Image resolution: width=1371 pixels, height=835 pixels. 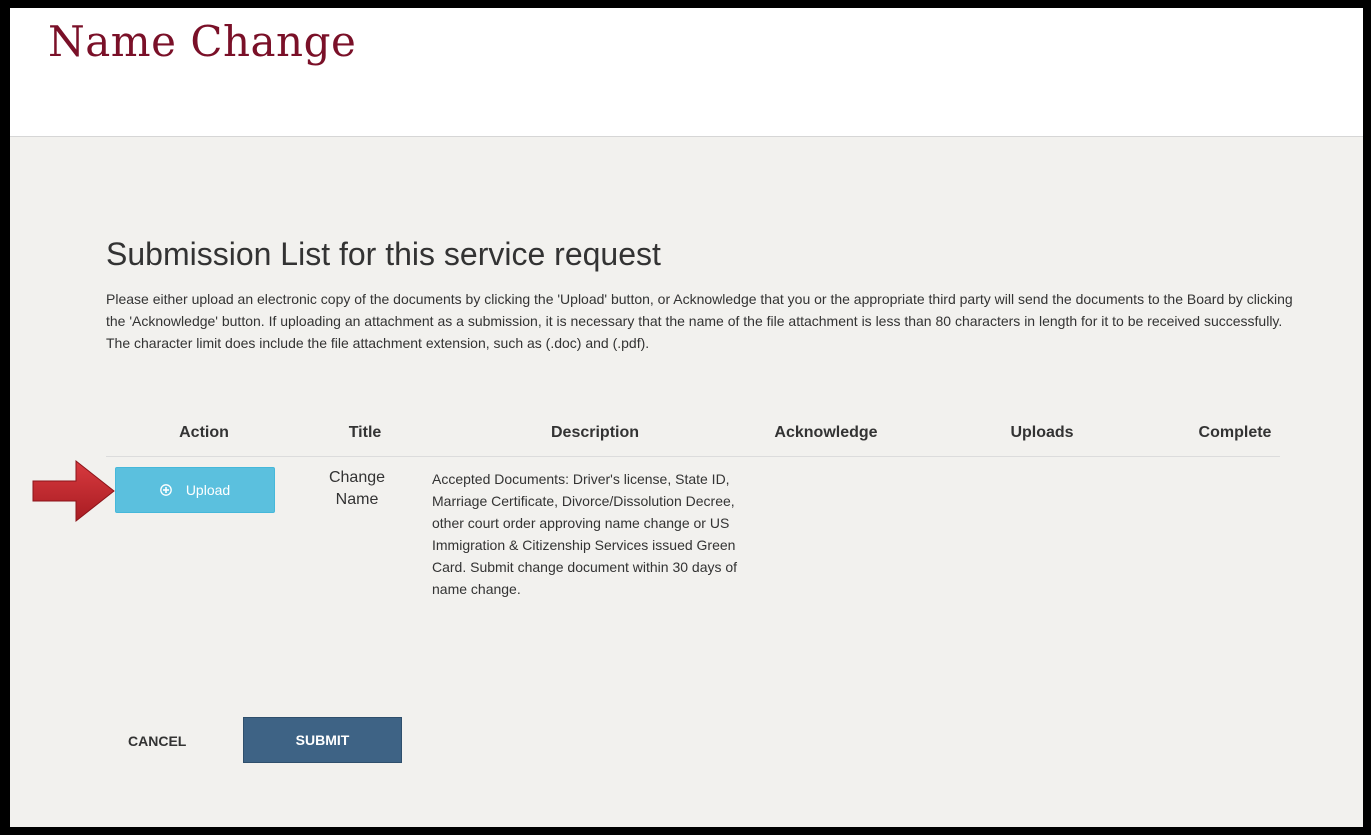 I want to click on plus-circle-icon, so click(x=165, y=490).